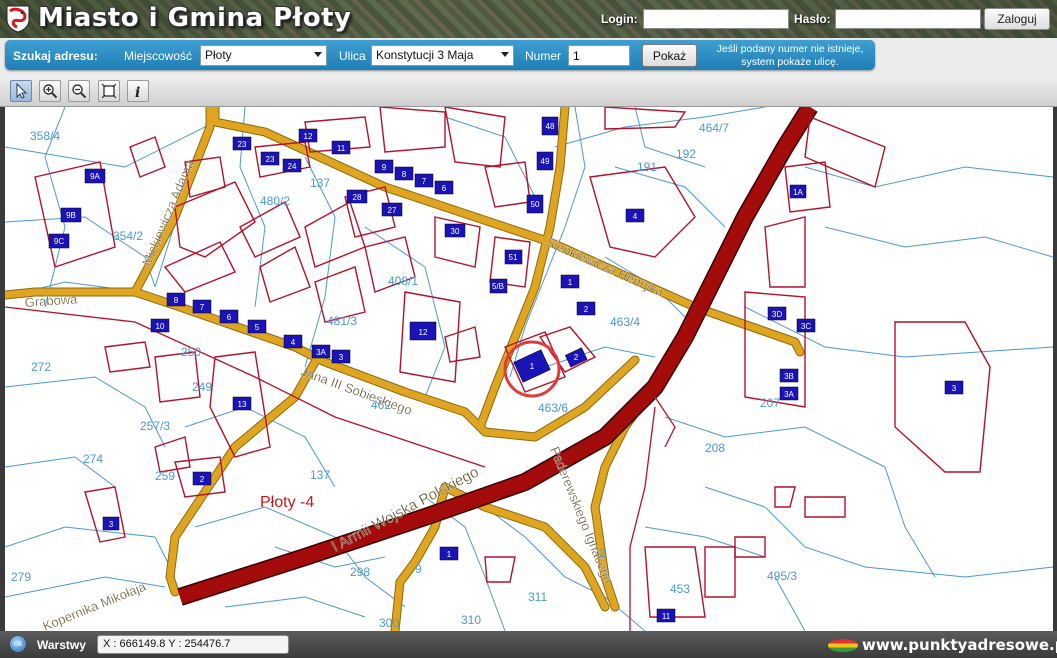 The height and width of the screenshot is (658, 1057). I want to click on parcel-number: 208, so click(715, 448).